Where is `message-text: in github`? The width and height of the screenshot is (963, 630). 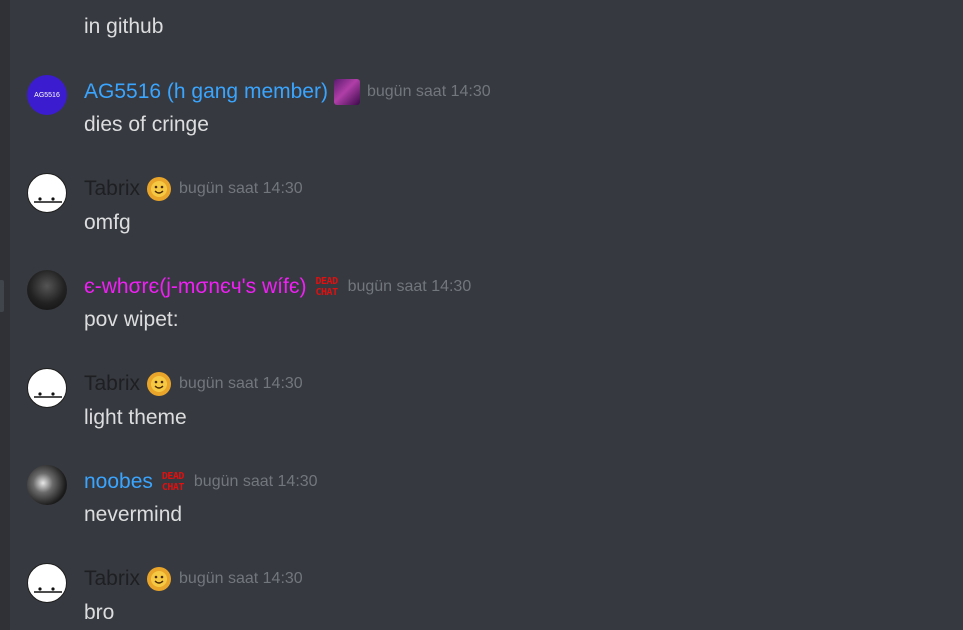 message-text: in github is located at coordinates (124, 26).